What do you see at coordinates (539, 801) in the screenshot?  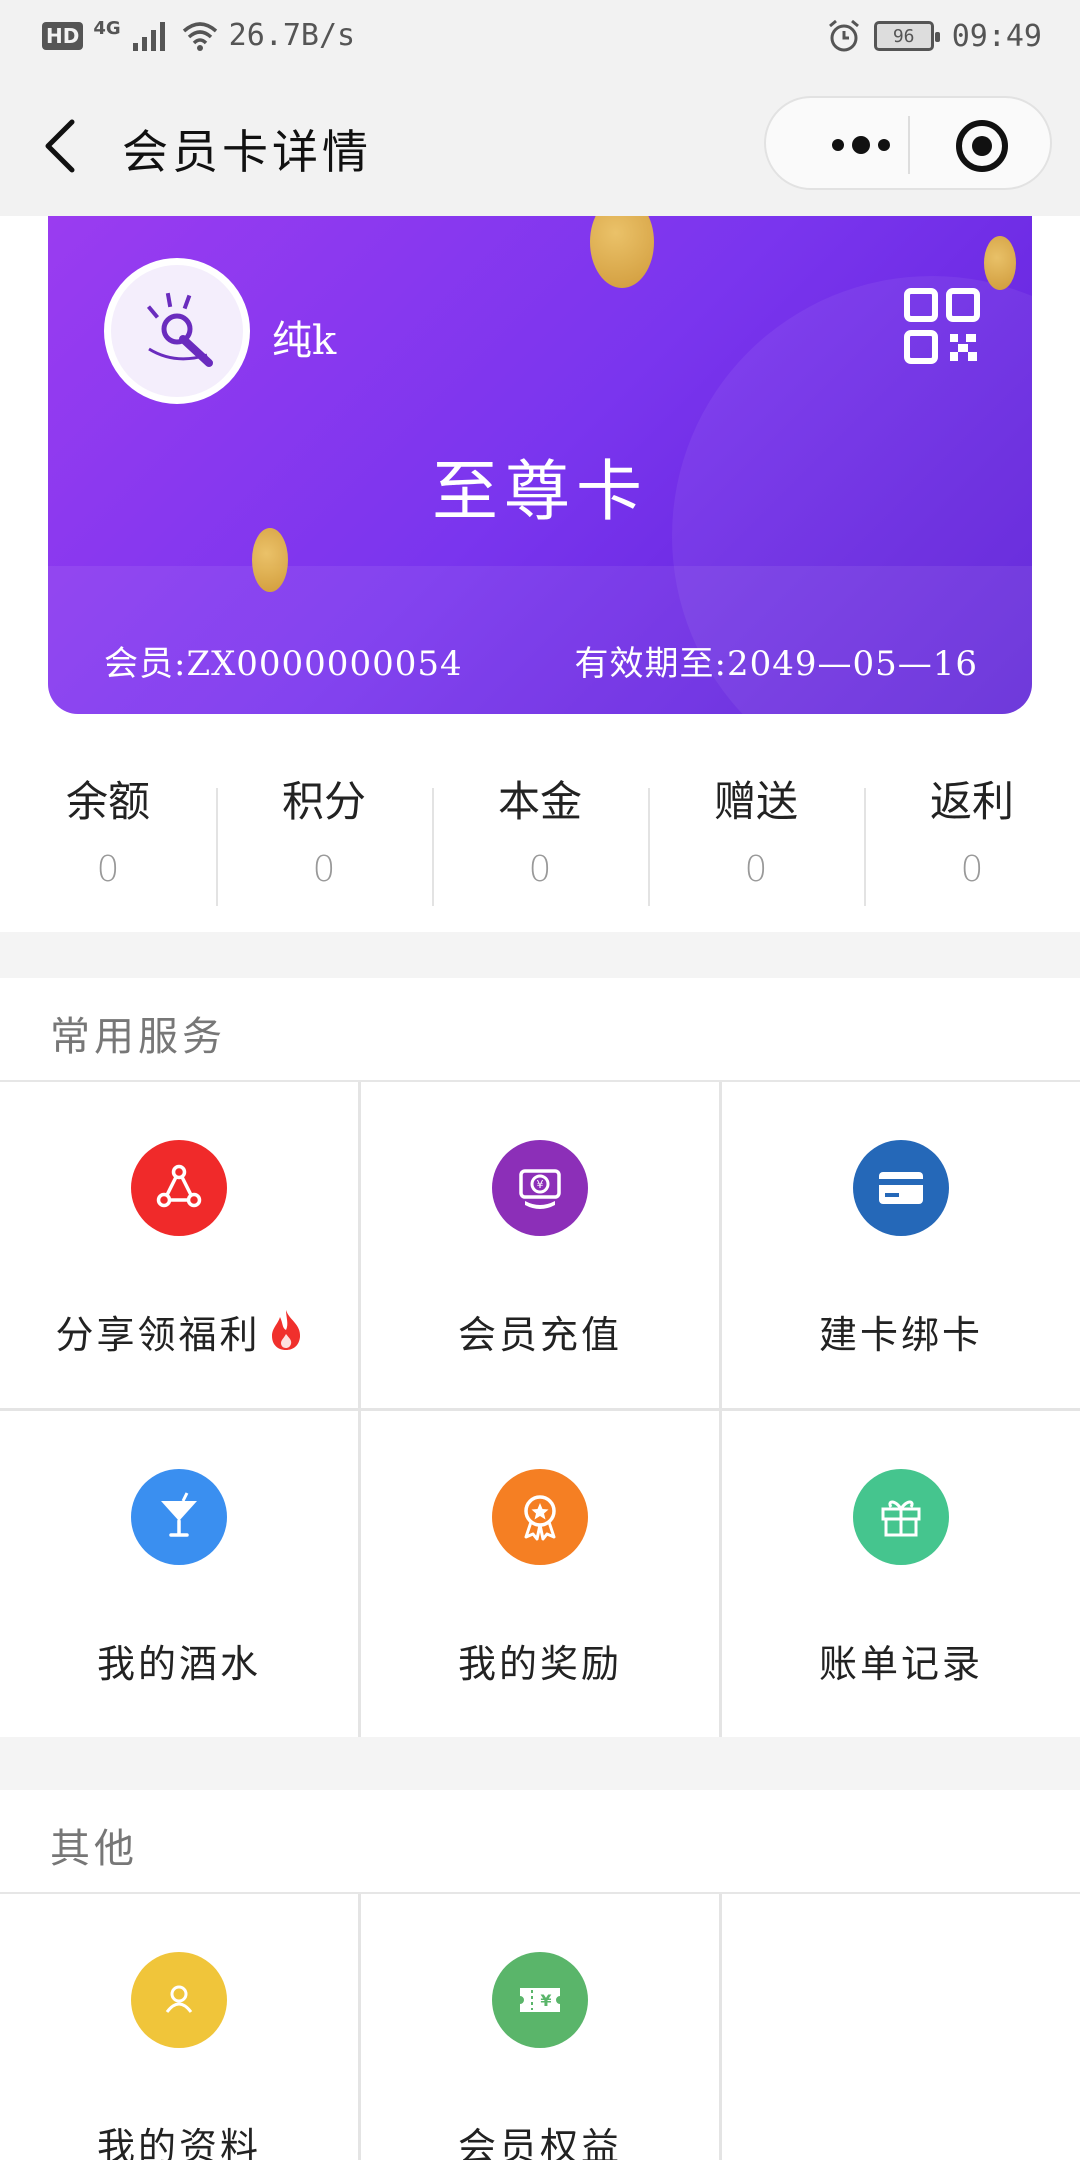 I see `stat-label: 本金` at bounding box center [539, 801].